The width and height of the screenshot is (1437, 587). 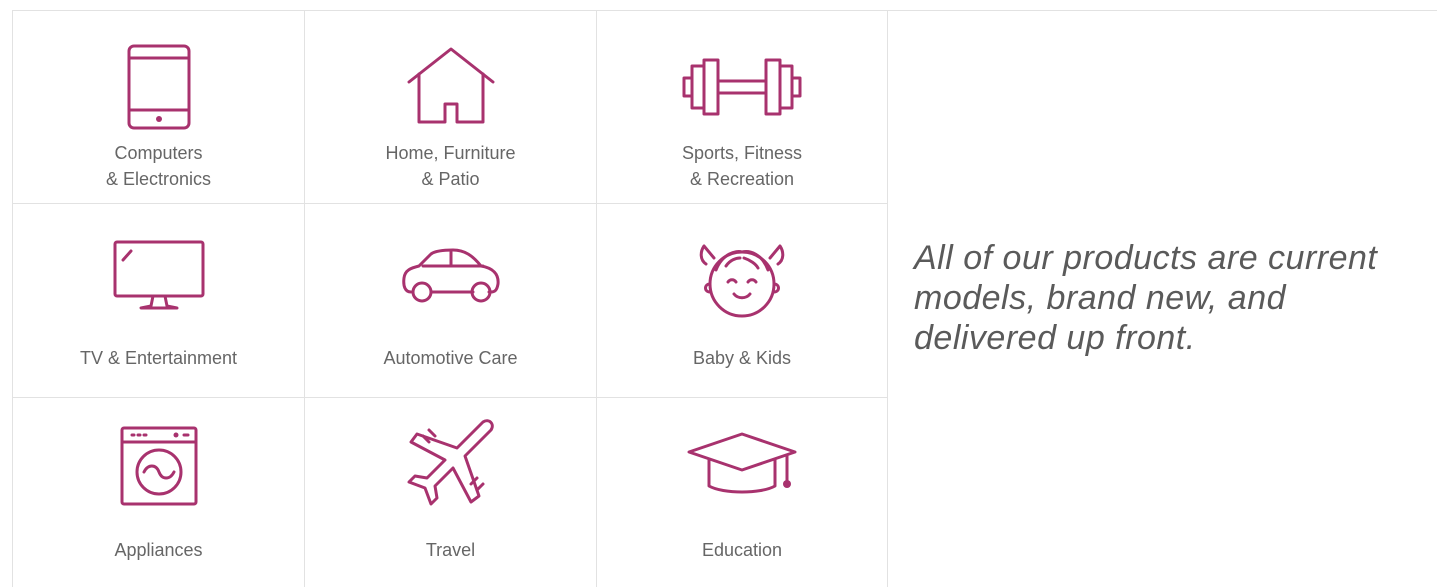 I want to click on category-label: Computers & Electronics, so click(x=158, y=166).